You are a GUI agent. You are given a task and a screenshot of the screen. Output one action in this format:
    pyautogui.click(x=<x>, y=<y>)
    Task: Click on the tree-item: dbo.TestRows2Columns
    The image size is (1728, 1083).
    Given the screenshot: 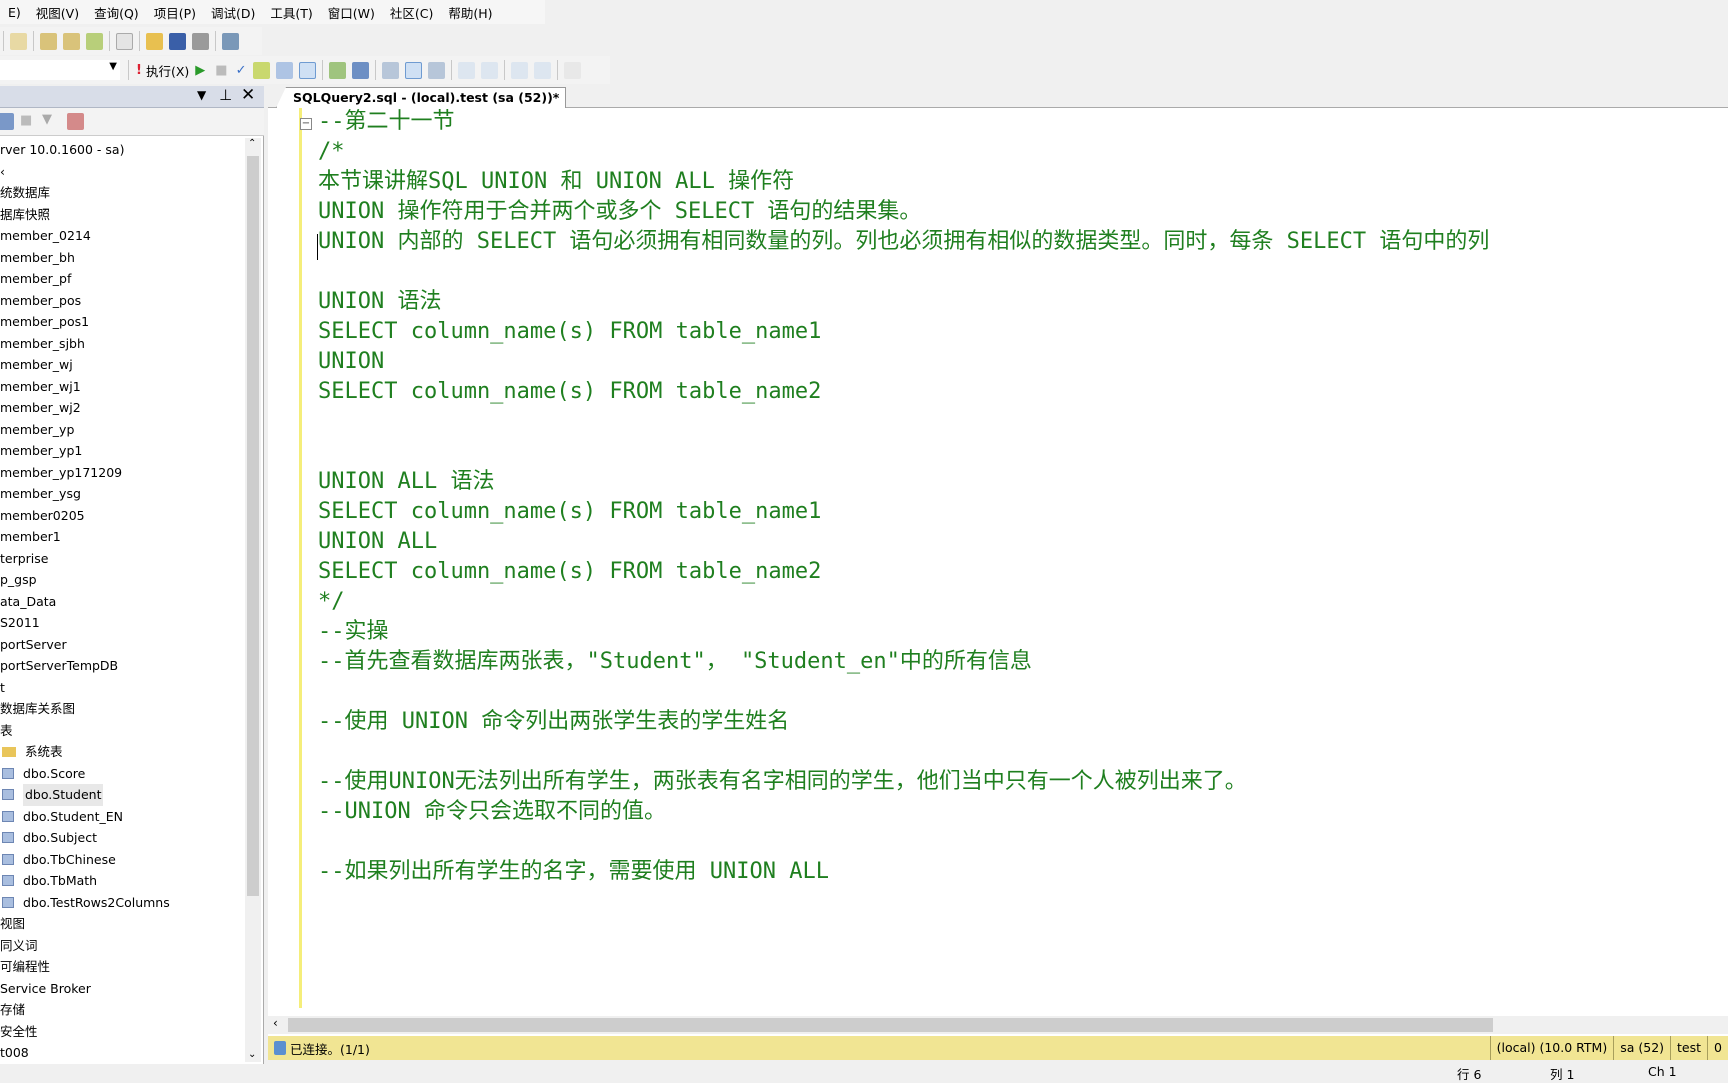 What is the action you would take?
    pyautogui.click(x=122, y=903)
    